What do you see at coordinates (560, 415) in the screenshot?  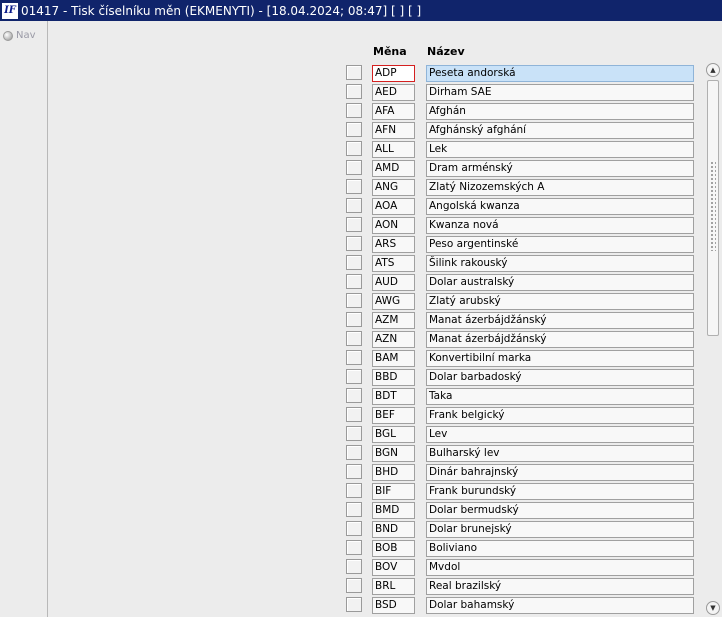 I see `currency-name-field: Frank belgický` at bounding box center [560, 415].